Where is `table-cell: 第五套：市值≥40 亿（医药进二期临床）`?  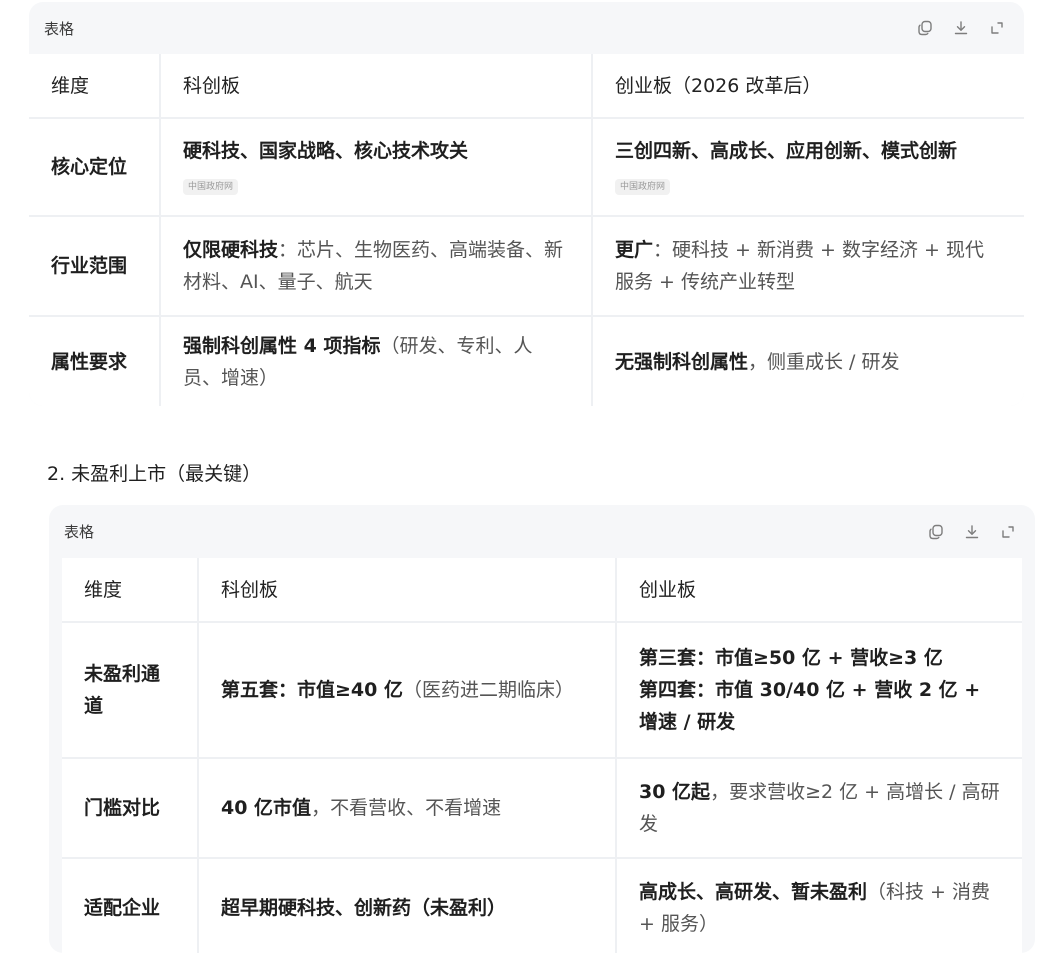 table-cell: 第五套：市值≥40 亿（医药进二期临床） is located at coordinates (407, 690).